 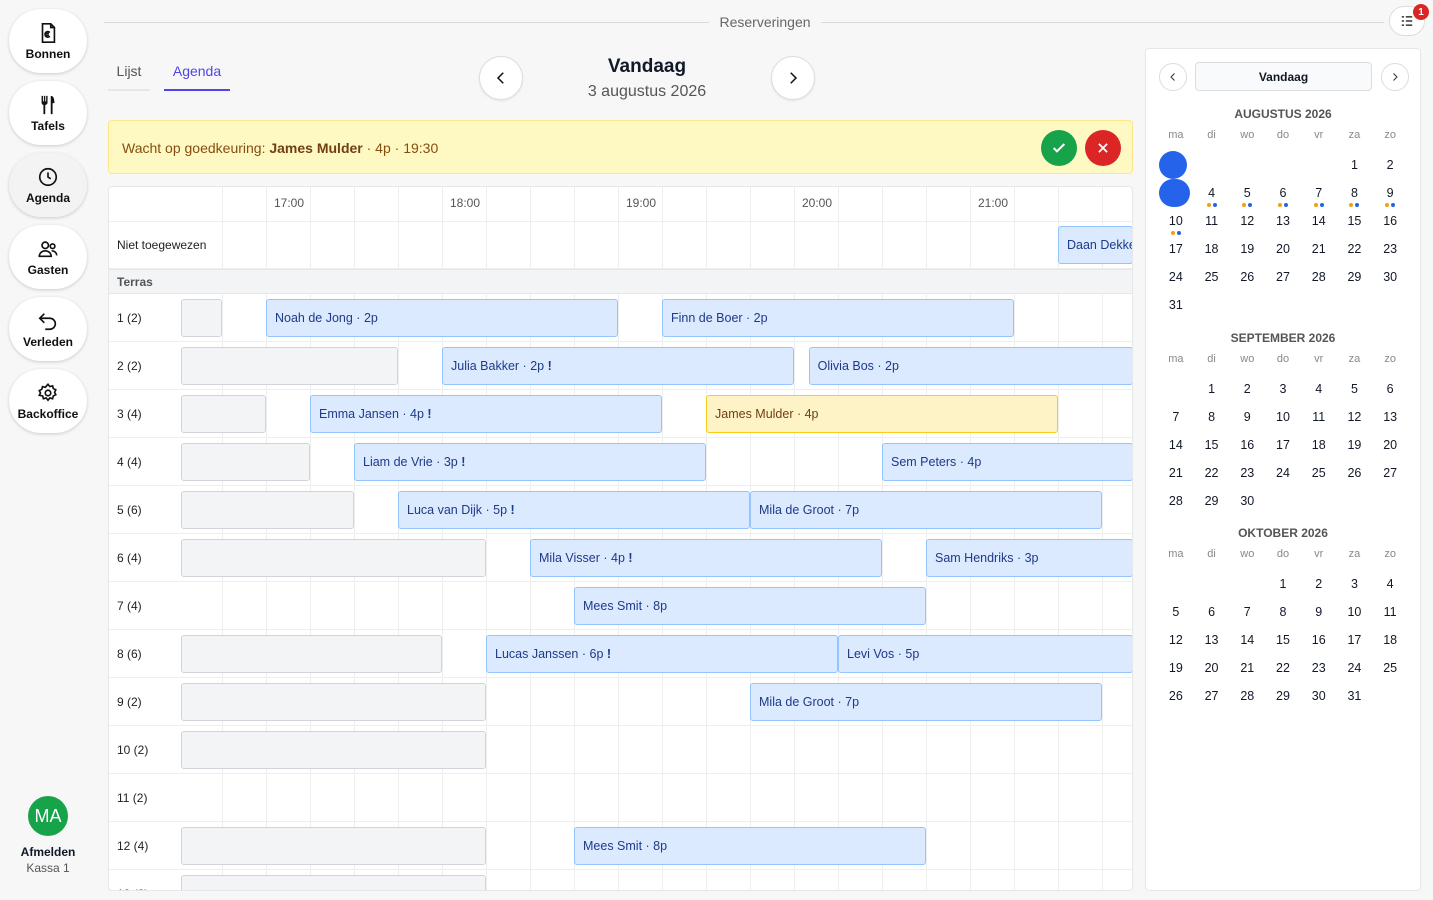 What do you see at coordinates (48, 852) in the screenshot?
I see `logout-button: Afmelden` at bounding box center [48, 852].